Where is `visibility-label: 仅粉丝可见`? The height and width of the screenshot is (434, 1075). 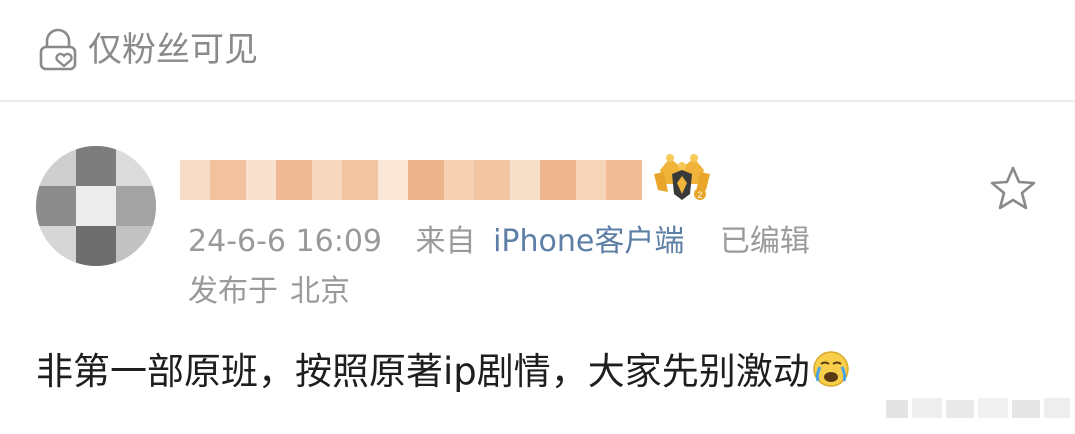
visibility-label: 仅粉丝可见 is located at coordinates (173, 50).